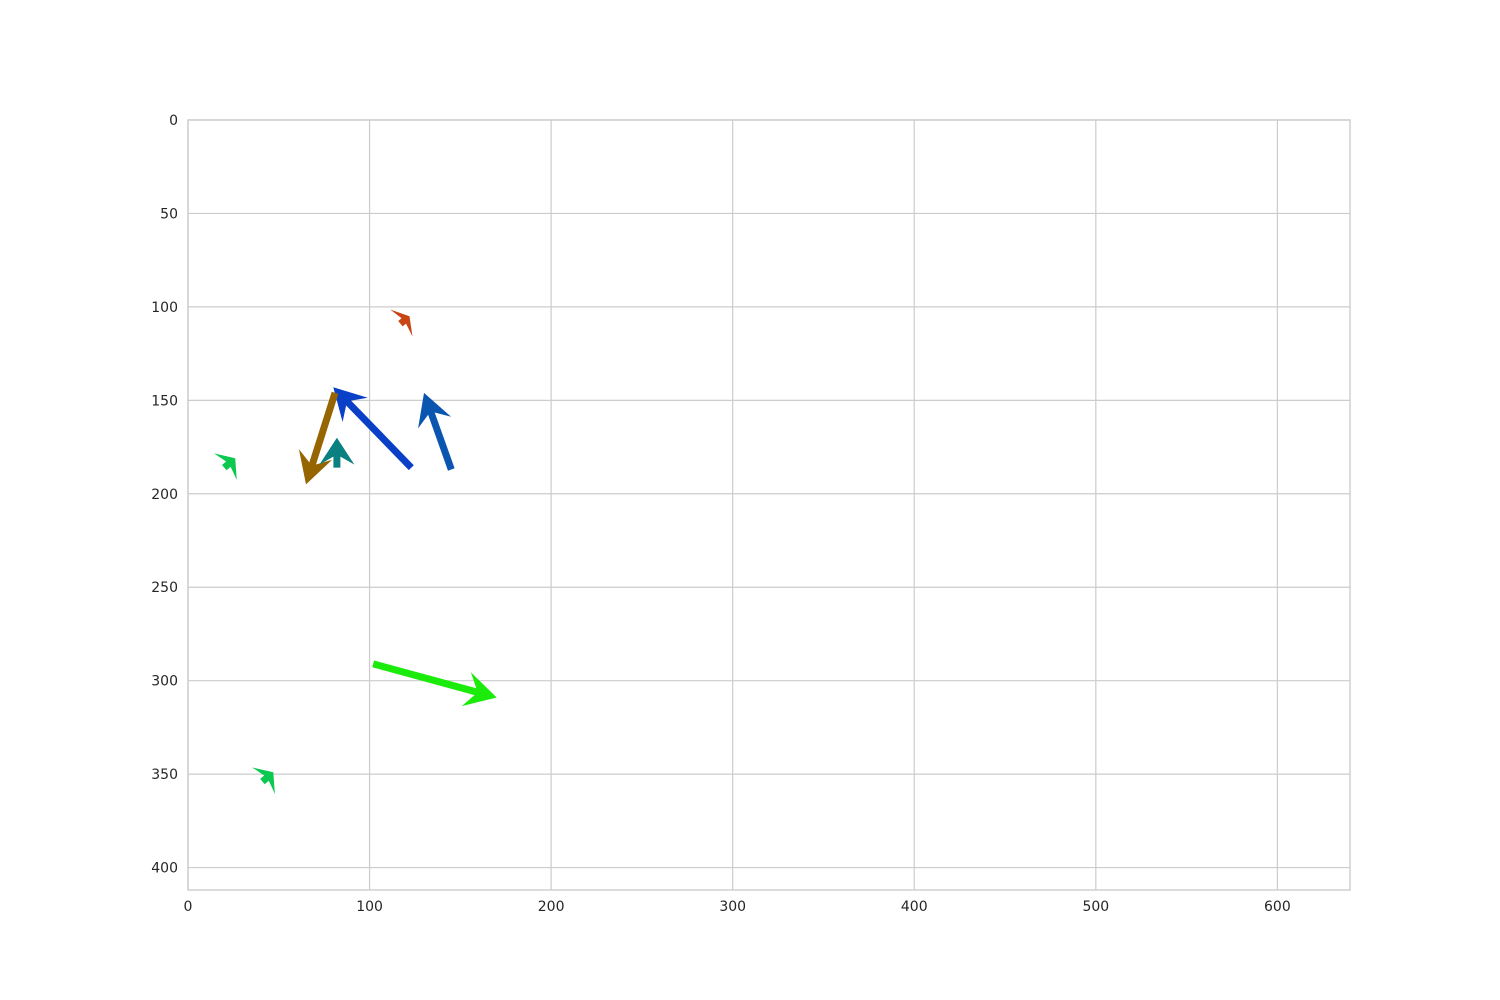  I want to click on y-tick-label: 0, so click(173, 121).